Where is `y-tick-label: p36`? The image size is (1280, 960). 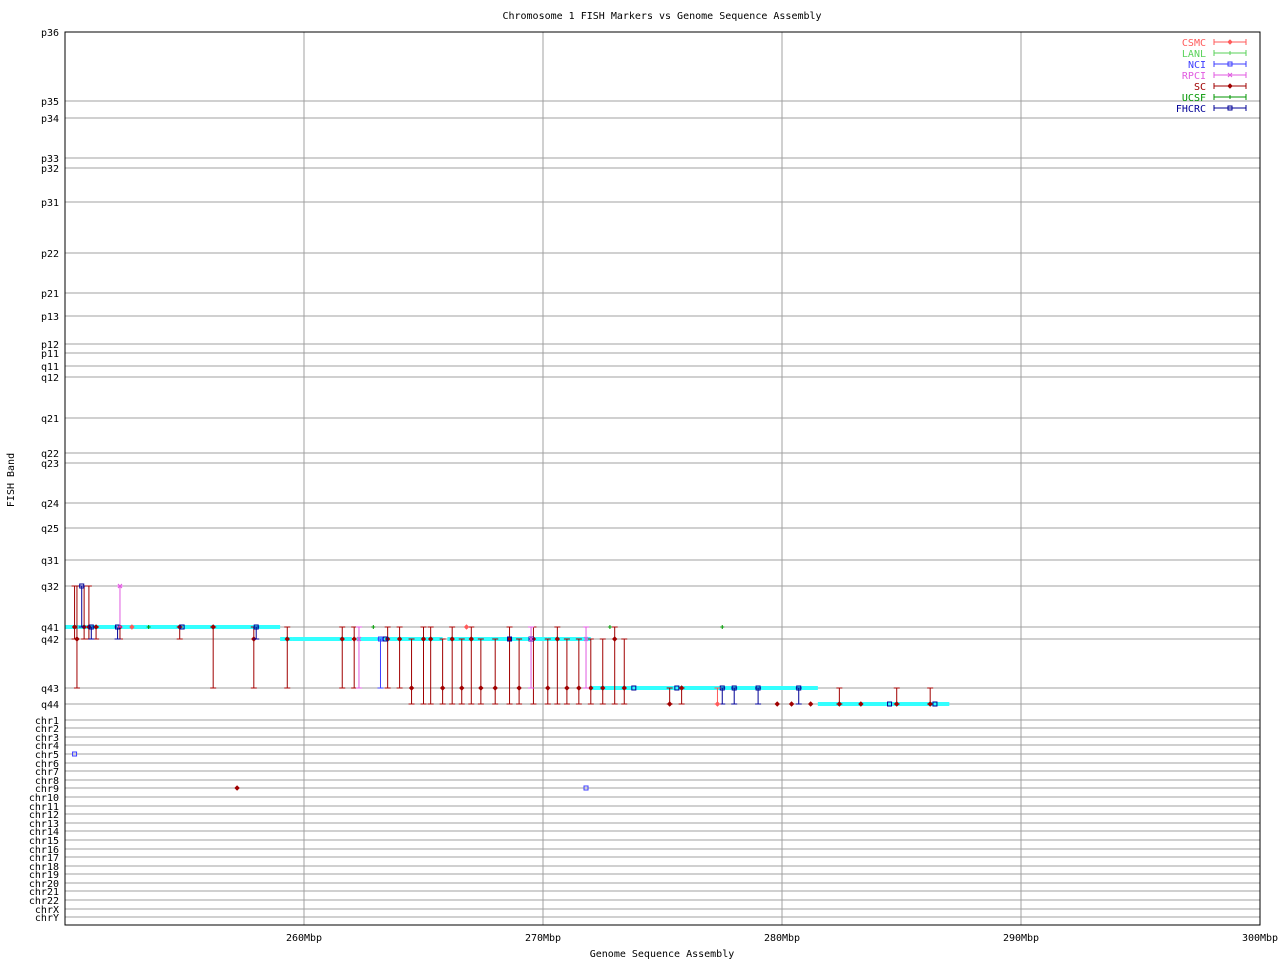
y-tick-label: p36 is located at coordinates (50, 33).